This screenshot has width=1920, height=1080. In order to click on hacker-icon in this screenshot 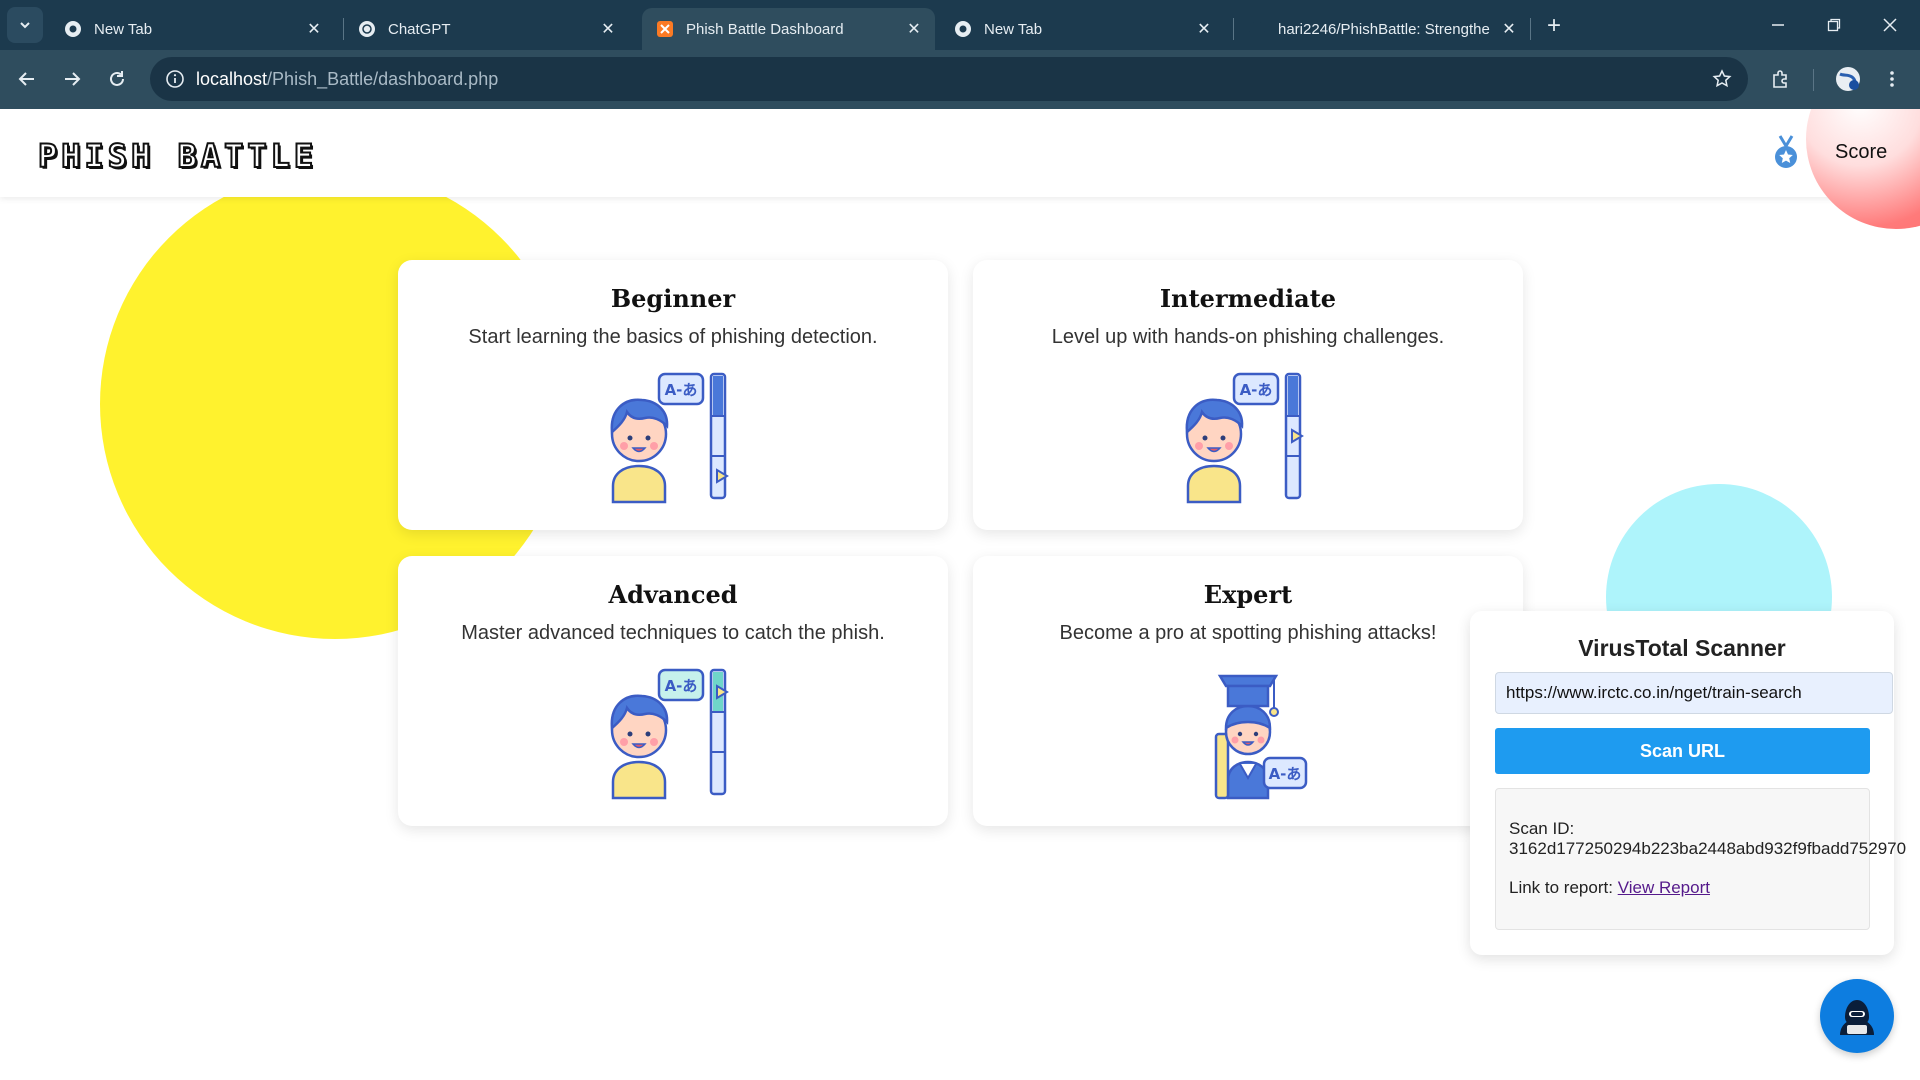, I will do `click(1857, 1017)`.